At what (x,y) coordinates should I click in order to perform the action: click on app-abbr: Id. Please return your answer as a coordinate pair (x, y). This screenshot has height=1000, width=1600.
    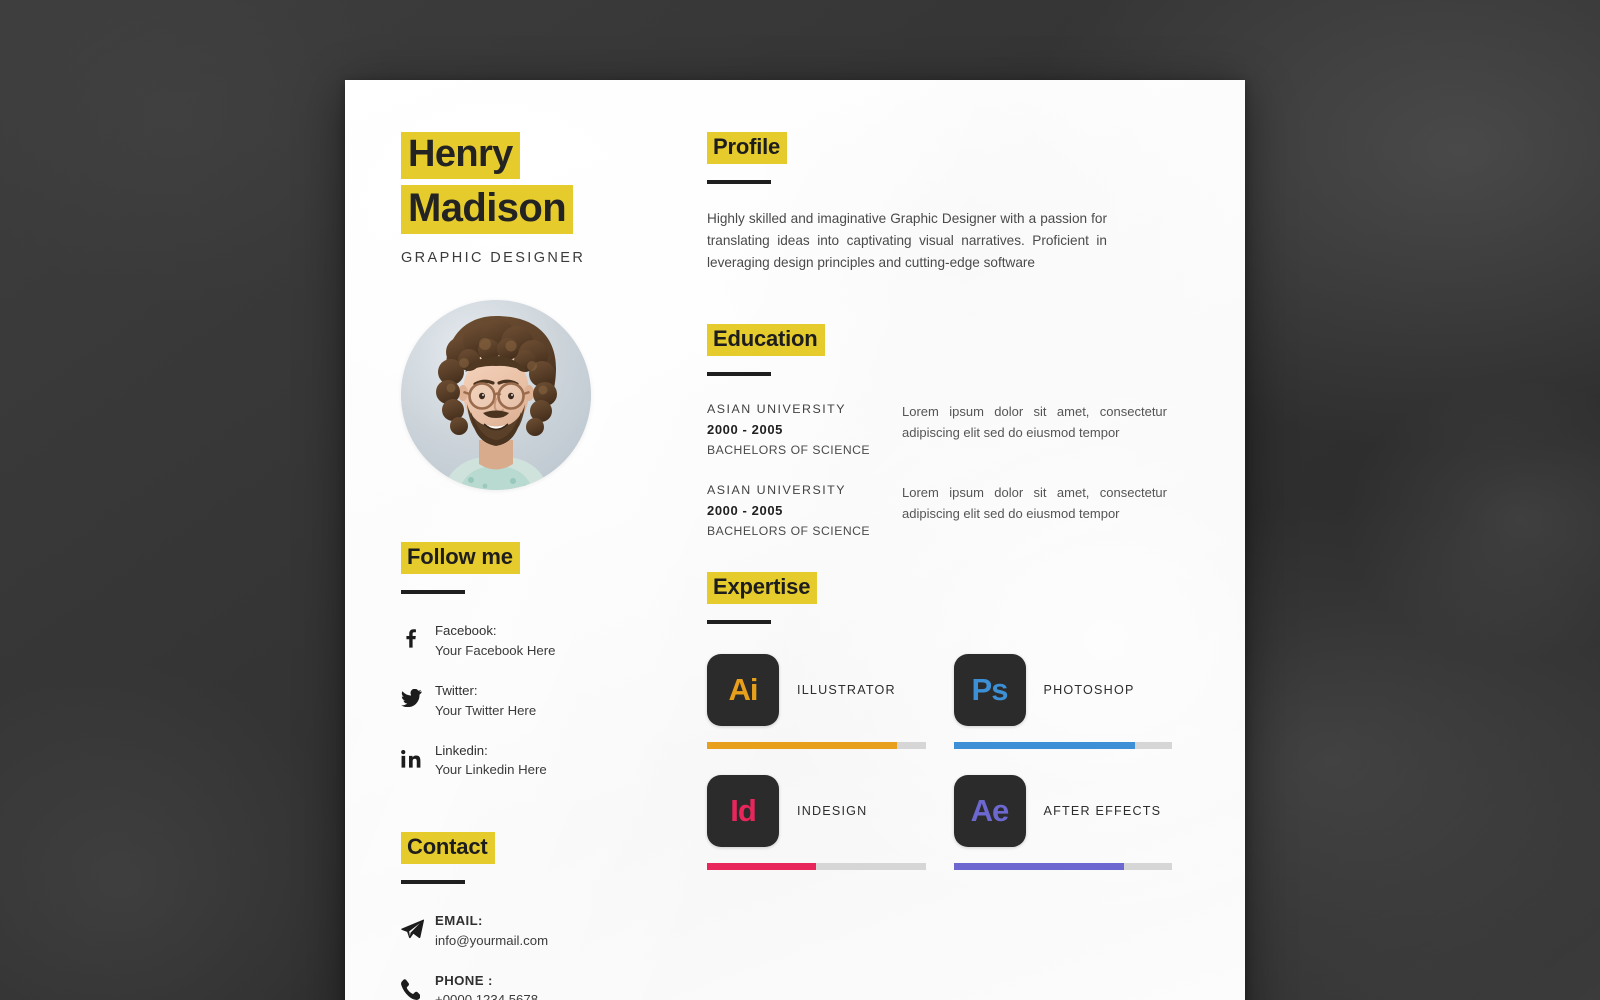
    Looking at the image, I should click on (743, 811).